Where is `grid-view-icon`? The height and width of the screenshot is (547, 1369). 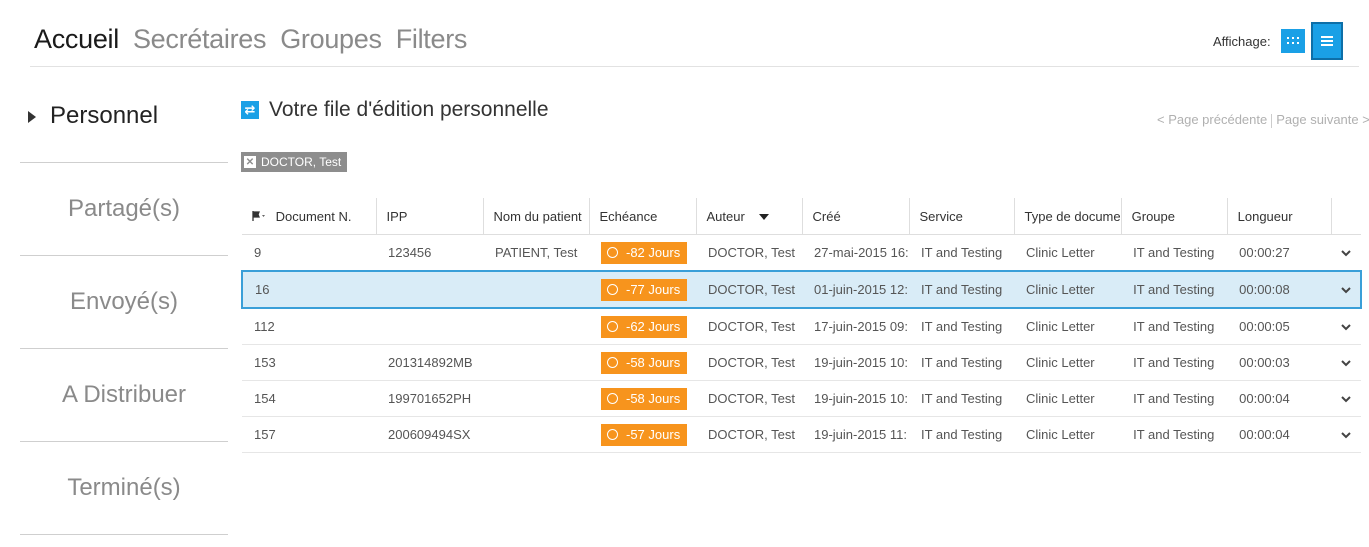 grid-view-icon is located at coordinates (1292, 40).